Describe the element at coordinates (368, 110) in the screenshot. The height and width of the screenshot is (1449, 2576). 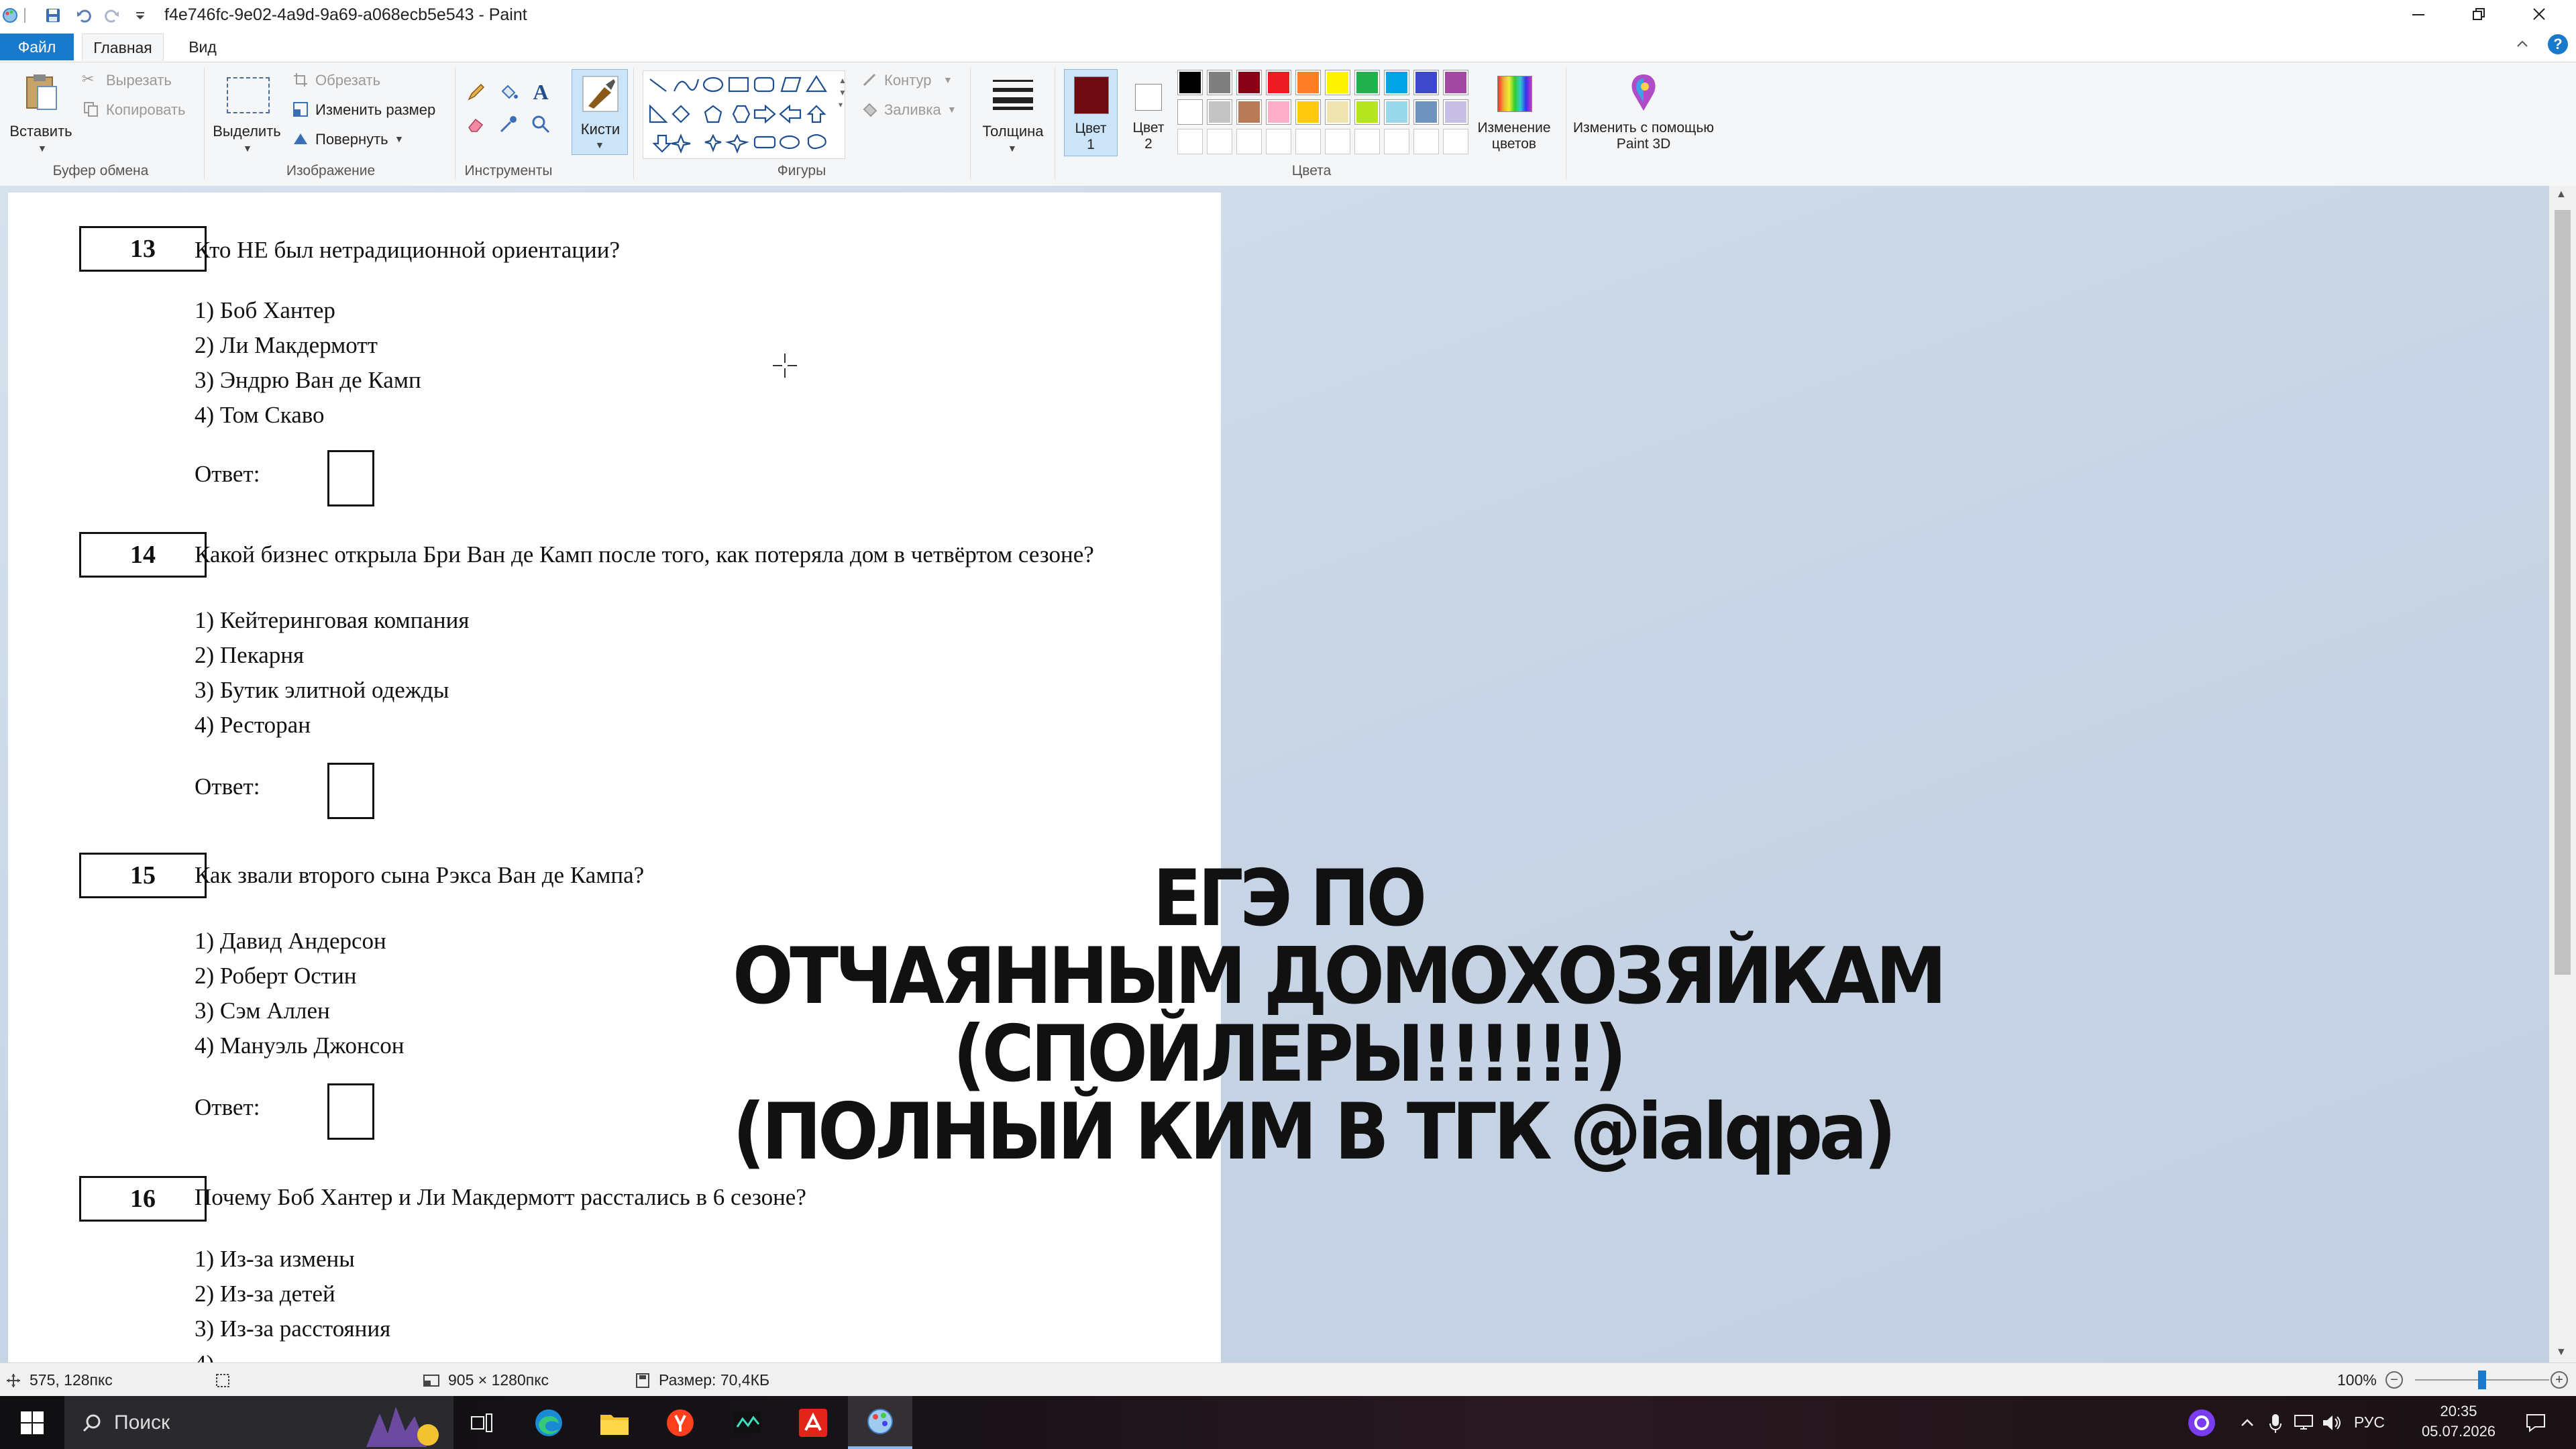
I see `resize-button: Изменить размер` at that location.